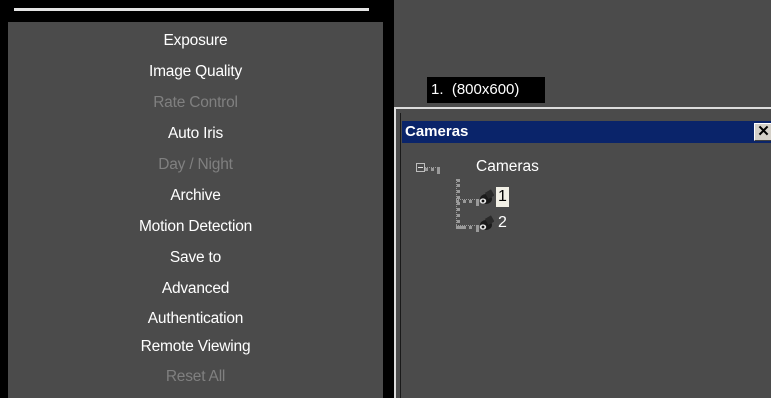  Describe the element at coordinates (502, 197) in the screenshot. I see `tree-node-label: 1` at that location.